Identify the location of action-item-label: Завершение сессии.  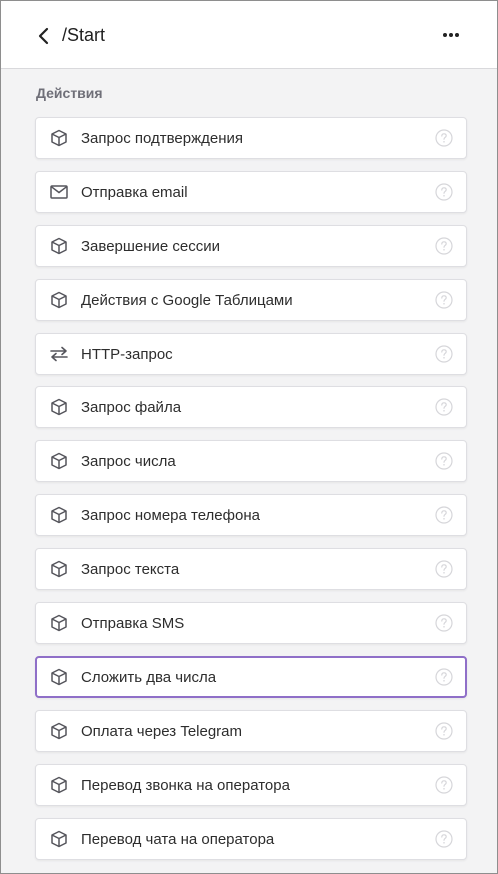
(151, 246).